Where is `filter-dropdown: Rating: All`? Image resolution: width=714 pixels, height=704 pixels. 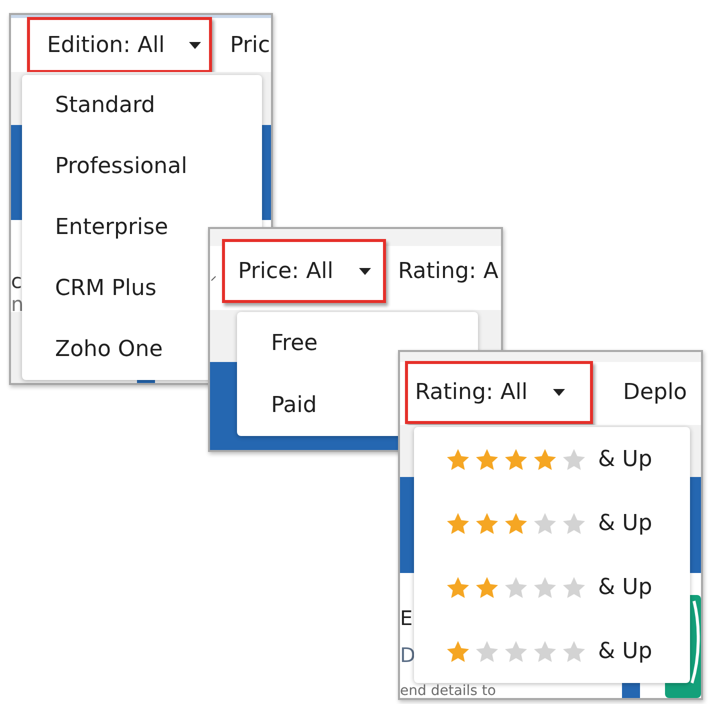 filter-dropdown: Rating: All is located at coordinates (499, 392).